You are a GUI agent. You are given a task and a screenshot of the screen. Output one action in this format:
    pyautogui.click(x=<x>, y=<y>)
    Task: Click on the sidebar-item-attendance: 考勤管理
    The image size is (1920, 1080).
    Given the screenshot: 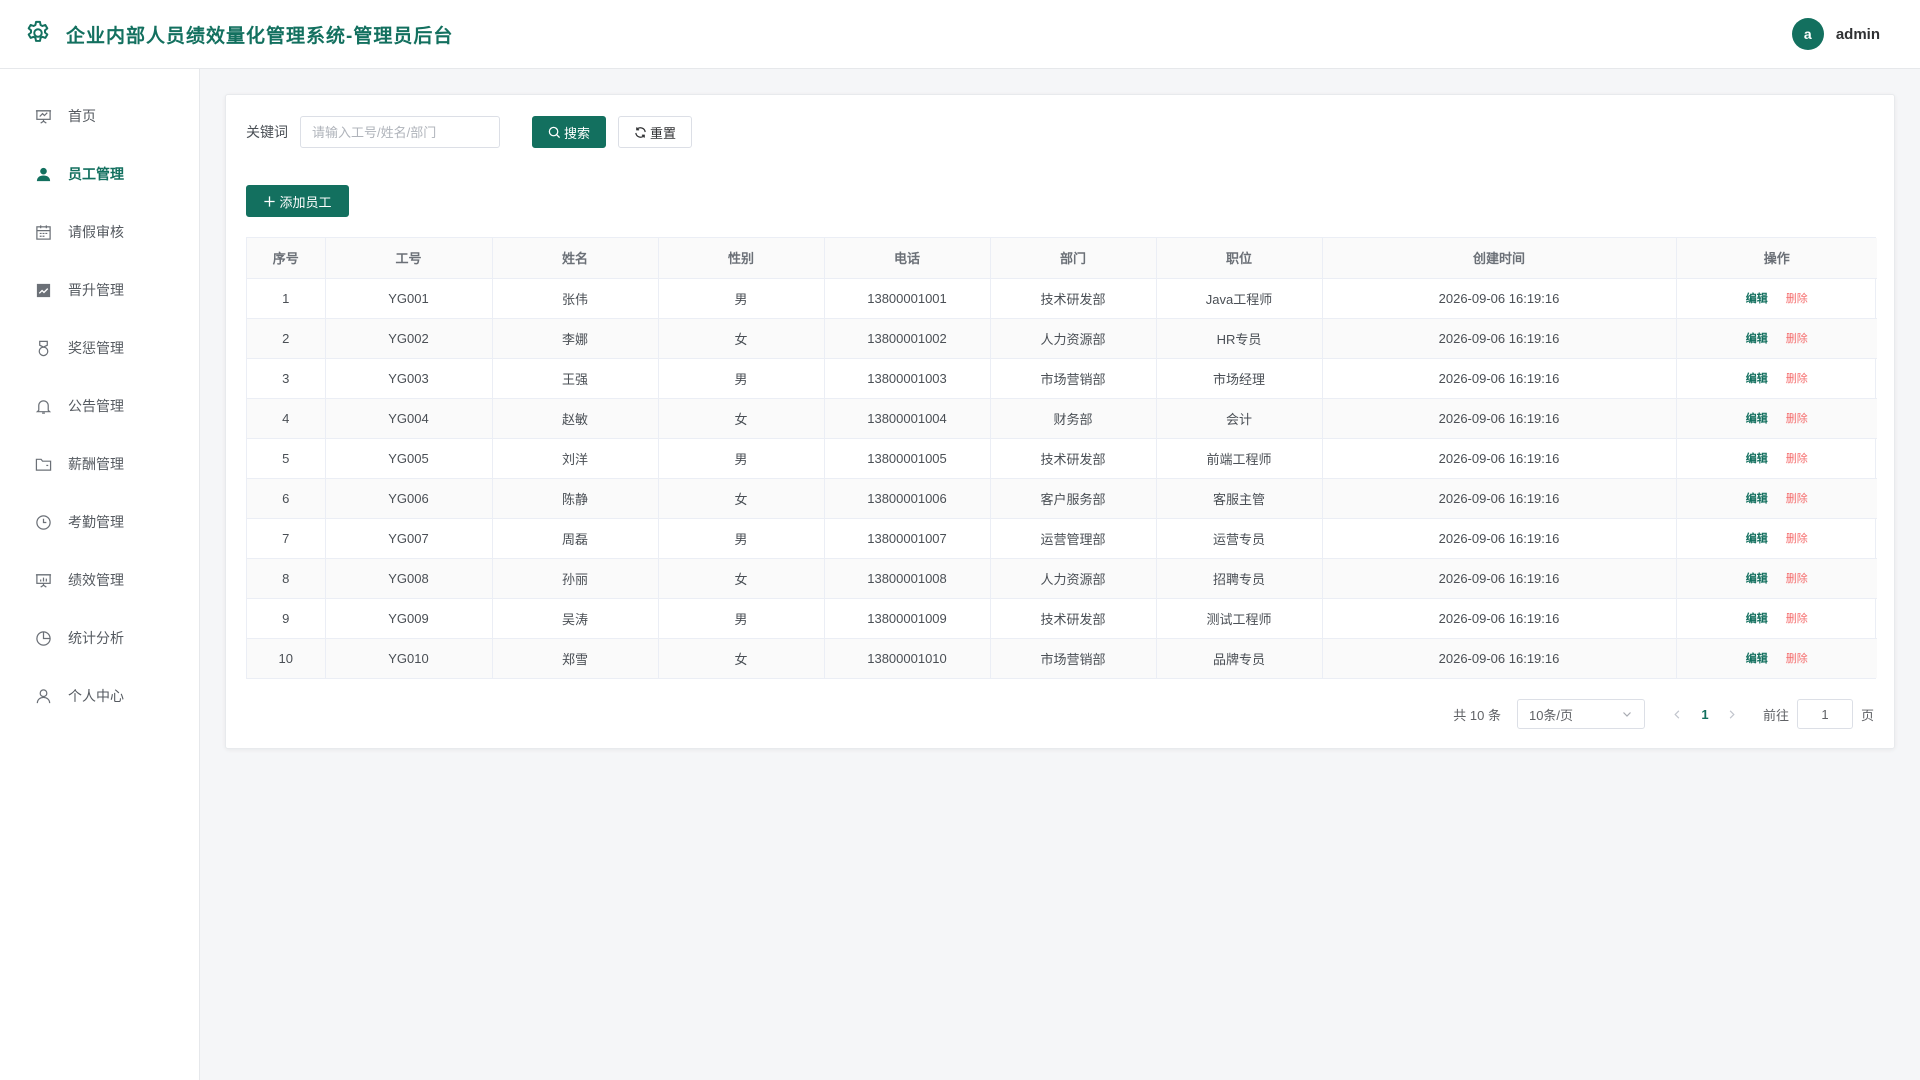 What is the action you would take?
    pyautogui.click(x=99, y=522)
    